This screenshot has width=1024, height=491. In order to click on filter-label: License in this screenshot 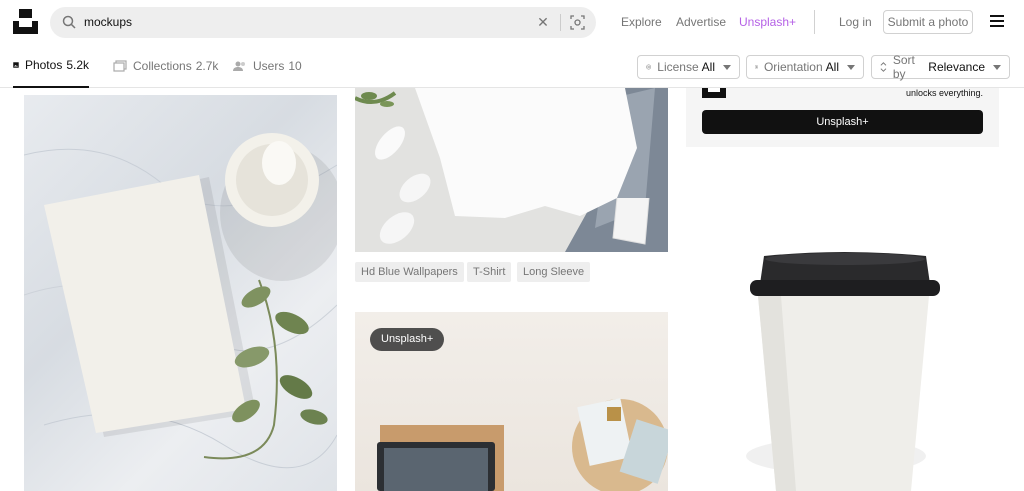, I will do `click(678, 67)`.